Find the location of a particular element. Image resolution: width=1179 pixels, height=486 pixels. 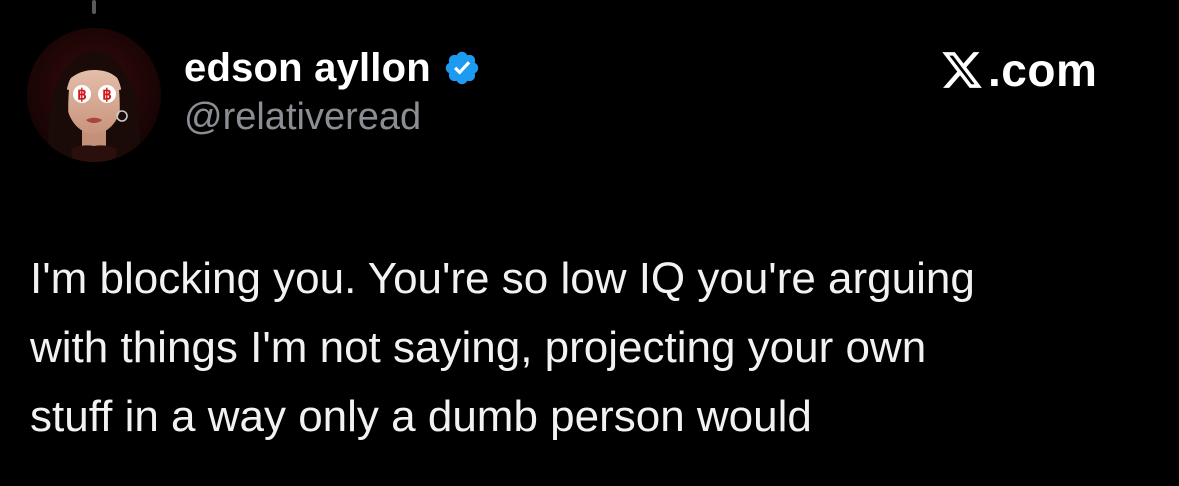

avatar: ฿ ฿ is located at coordinates (94, 95).